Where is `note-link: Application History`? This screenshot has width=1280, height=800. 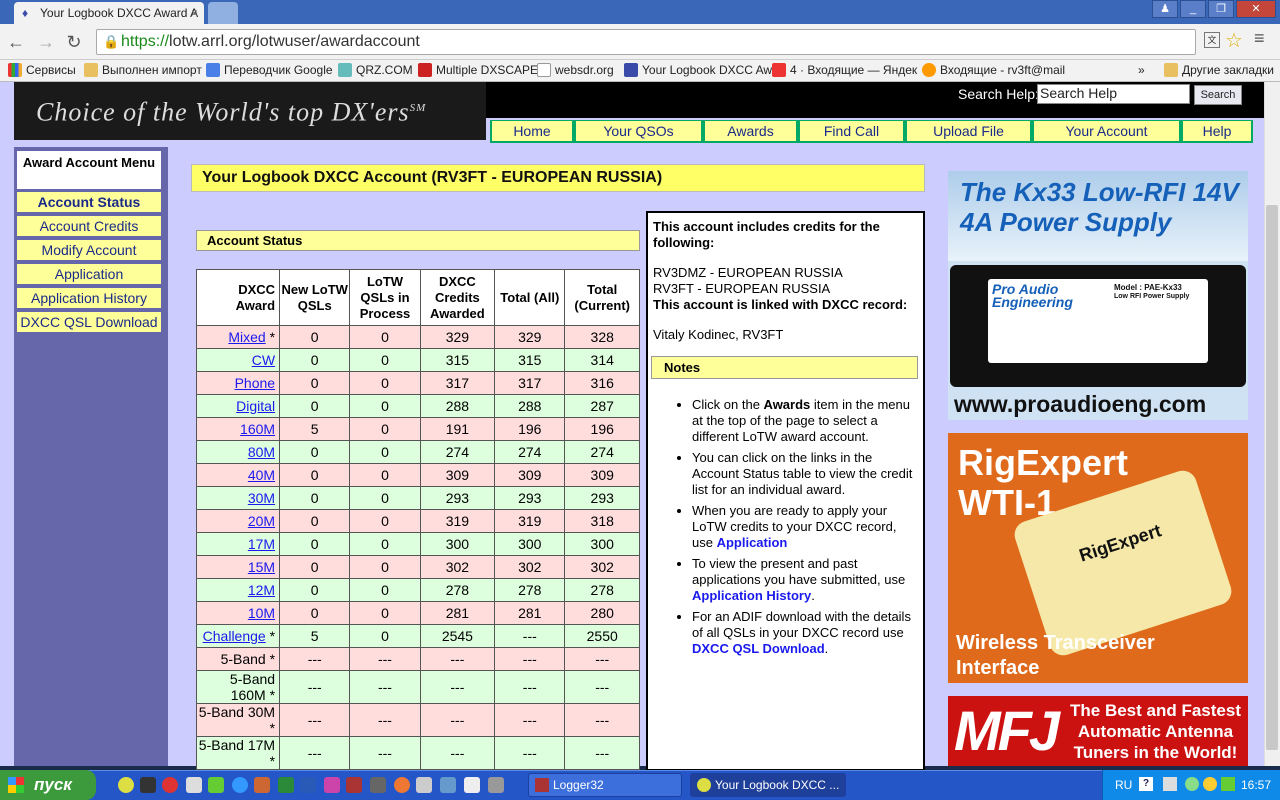
note-link: Application History is located at coordinates (751, 595).